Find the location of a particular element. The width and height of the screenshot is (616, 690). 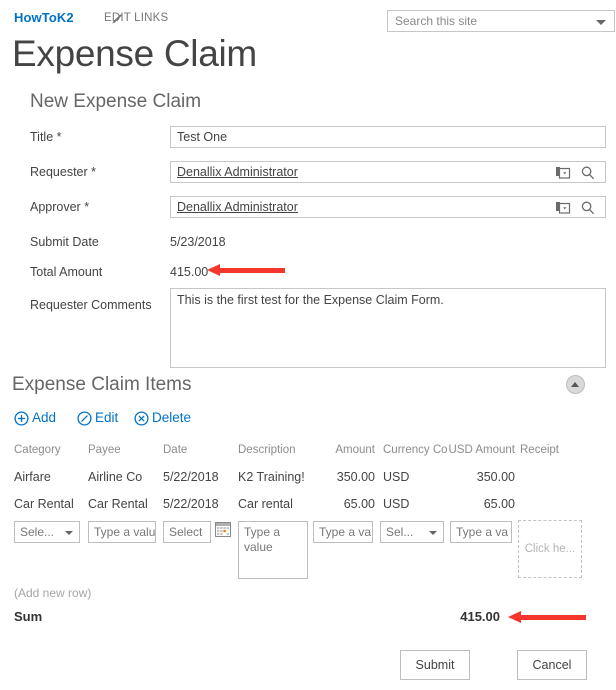

total-amount-label: Total Amount is located at coordinates (66, 272).